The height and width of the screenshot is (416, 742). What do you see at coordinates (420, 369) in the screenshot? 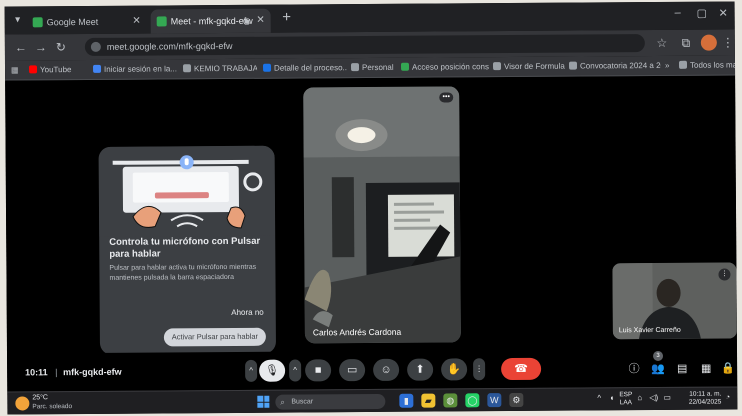
I see `present-screen-button: ⬆` at bounding box center [420, 369].